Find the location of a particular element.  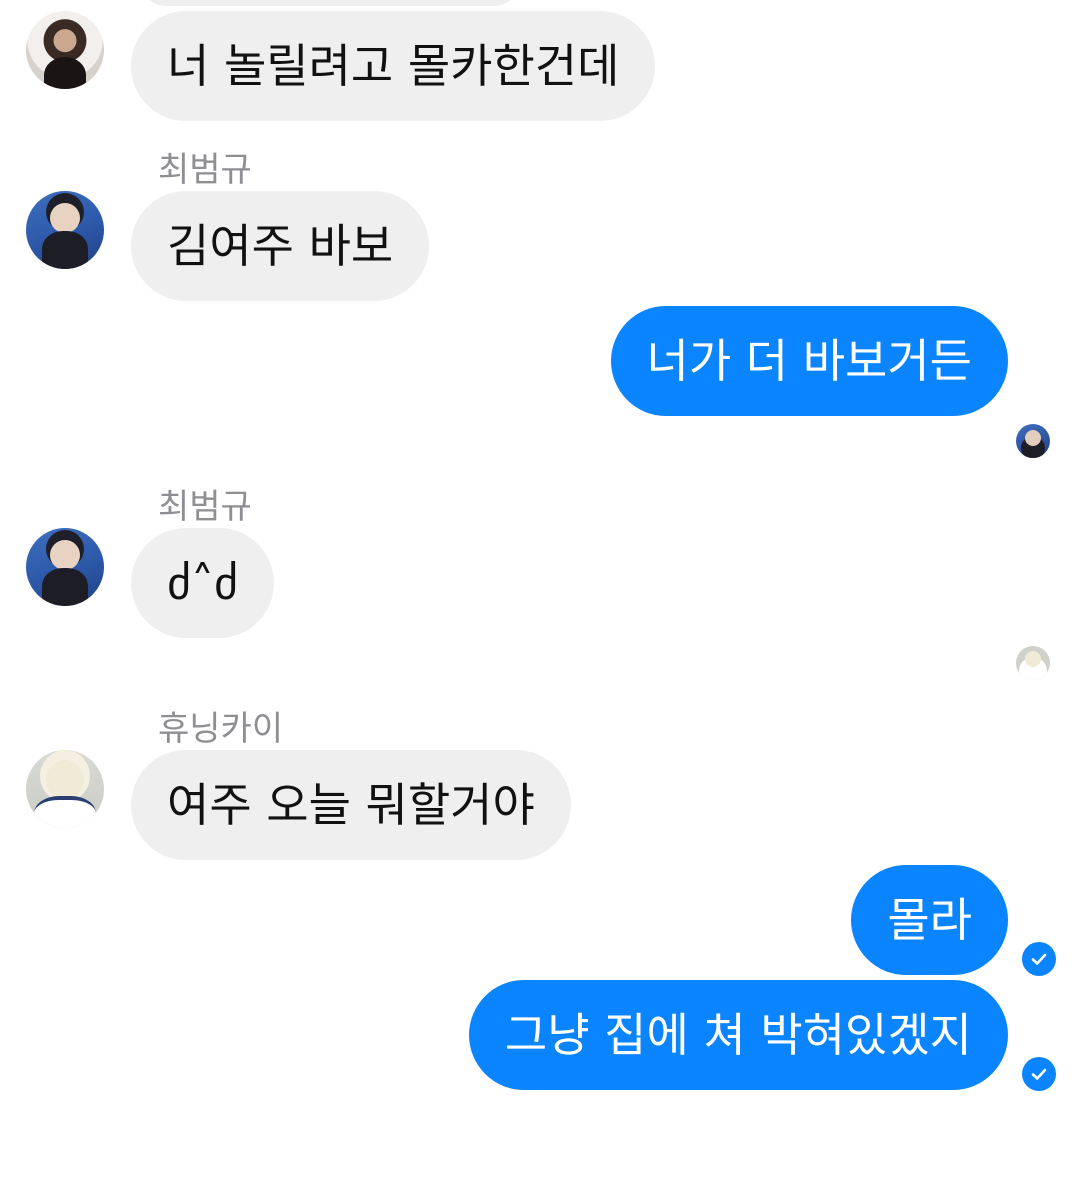

message-text: 김여주 바보 is located at coordinates (280, 246).